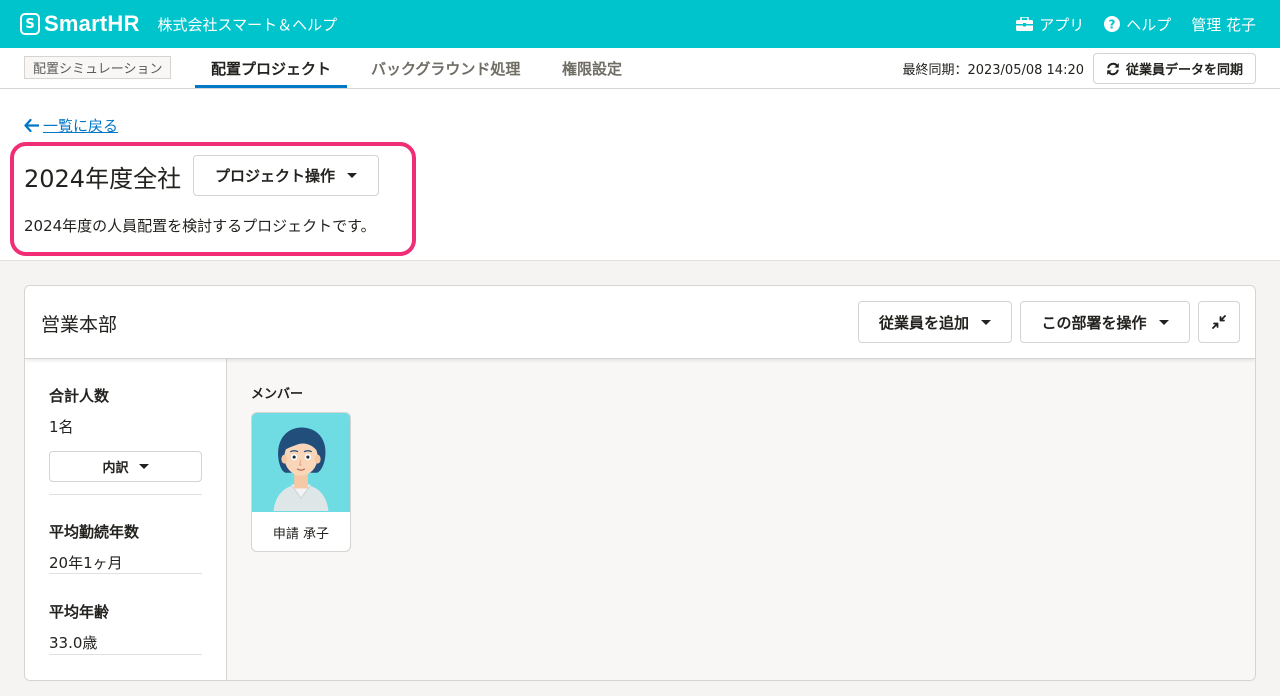 This screenshot has height=696, width=1280. Describe the element at coordinates (92, 23) in the screenshot. I see `logo-text: SmartHR` at that location.